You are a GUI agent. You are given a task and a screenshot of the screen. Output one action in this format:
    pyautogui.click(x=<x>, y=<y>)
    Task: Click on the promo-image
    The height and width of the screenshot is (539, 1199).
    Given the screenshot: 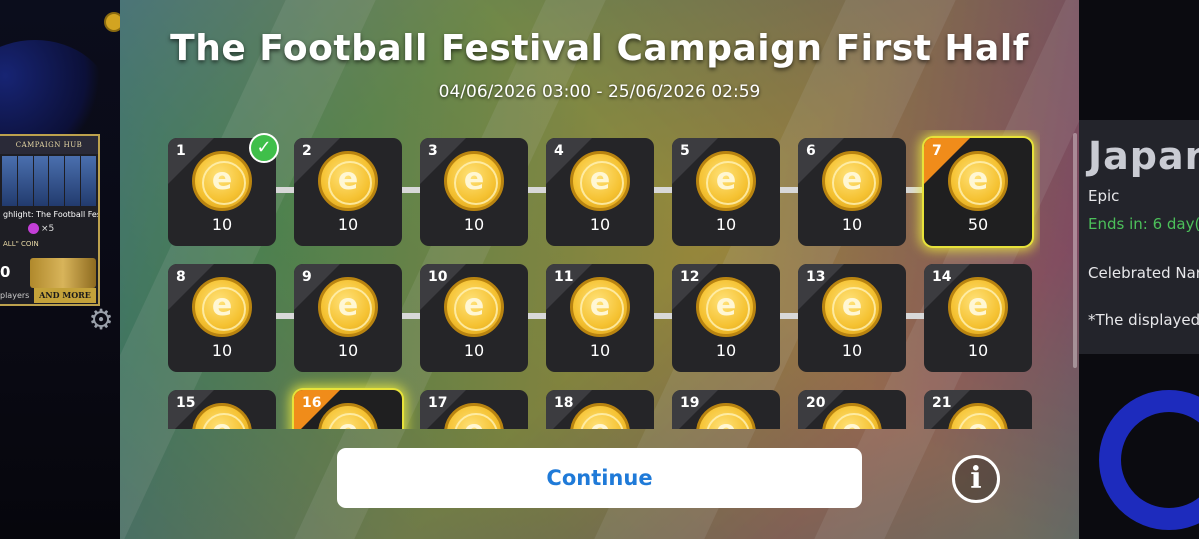 What is the action you would take?
    pyautogui.click(x=63, y=273)
    